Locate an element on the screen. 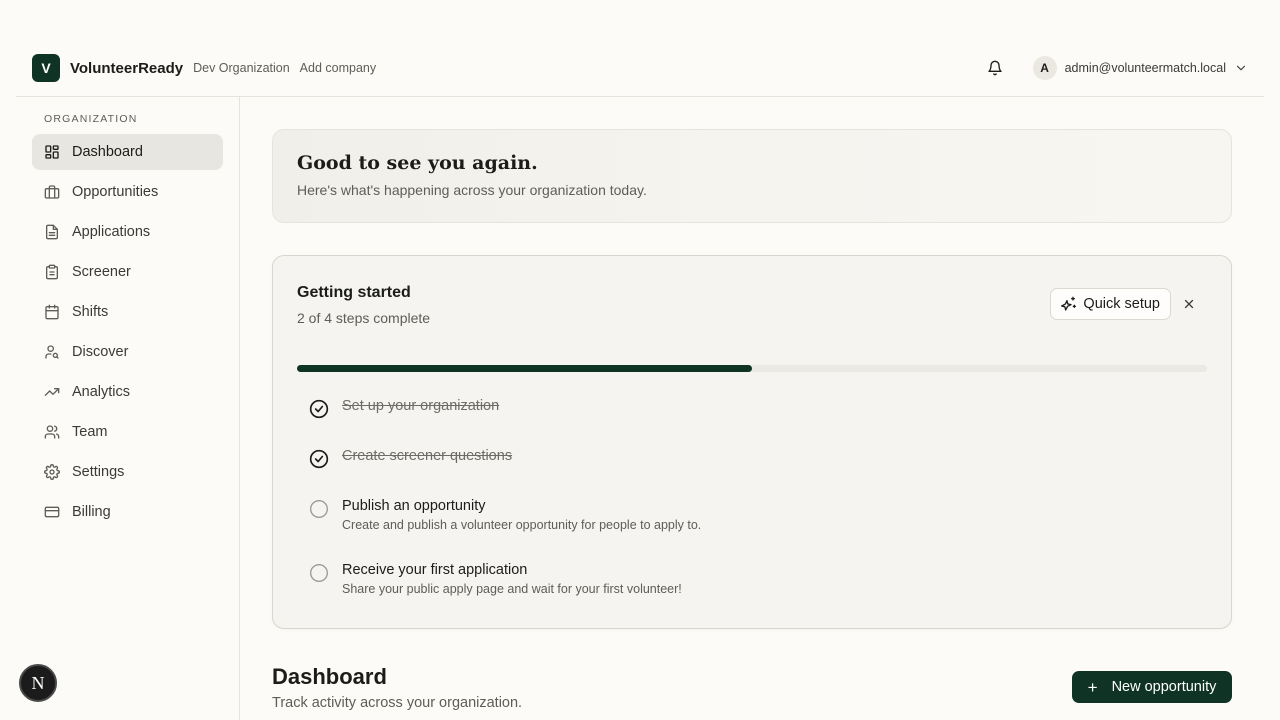  user-email: admin@volunteermatch.local is located at coordinates (1145, 68).